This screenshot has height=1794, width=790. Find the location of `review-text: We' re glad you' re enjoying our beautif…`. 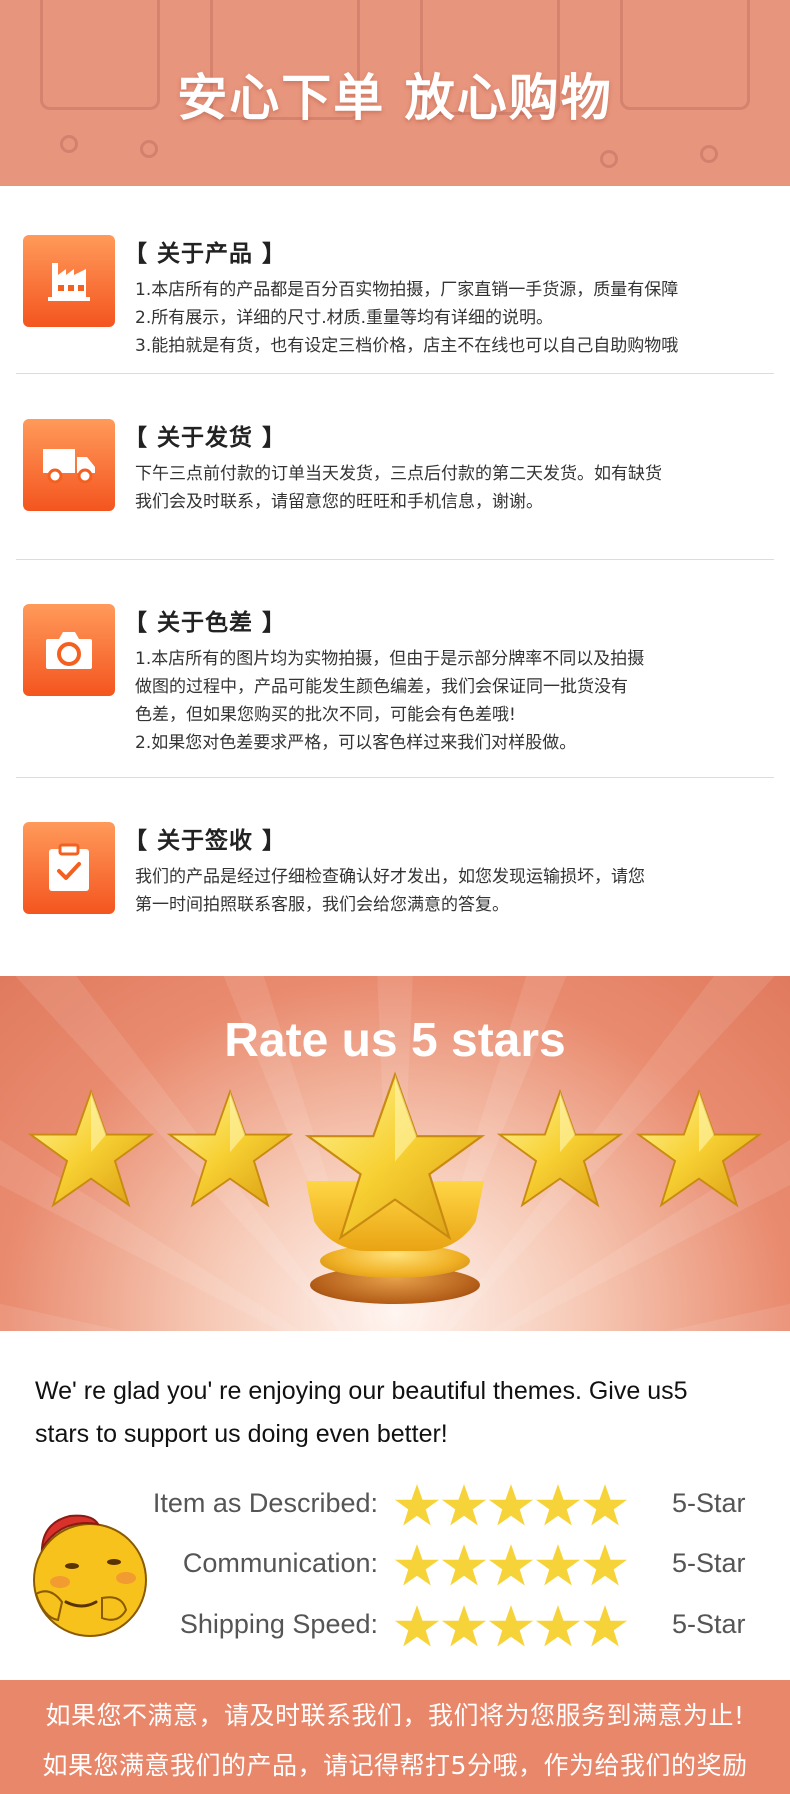

review-text: We' re glad you' re enjoying our beautif… is located at coordinates (400, 1413).